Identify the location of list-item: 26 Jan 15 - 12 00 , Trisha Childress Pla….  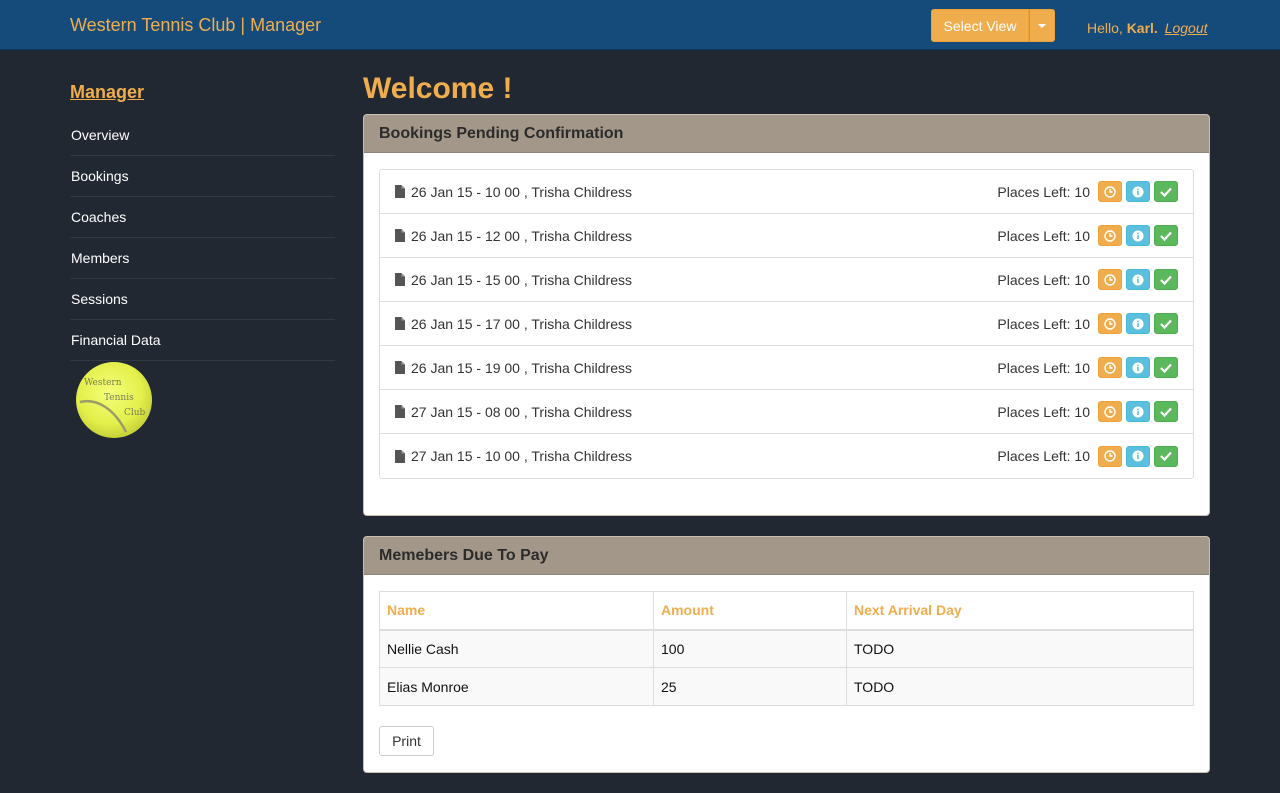
(786, 236).